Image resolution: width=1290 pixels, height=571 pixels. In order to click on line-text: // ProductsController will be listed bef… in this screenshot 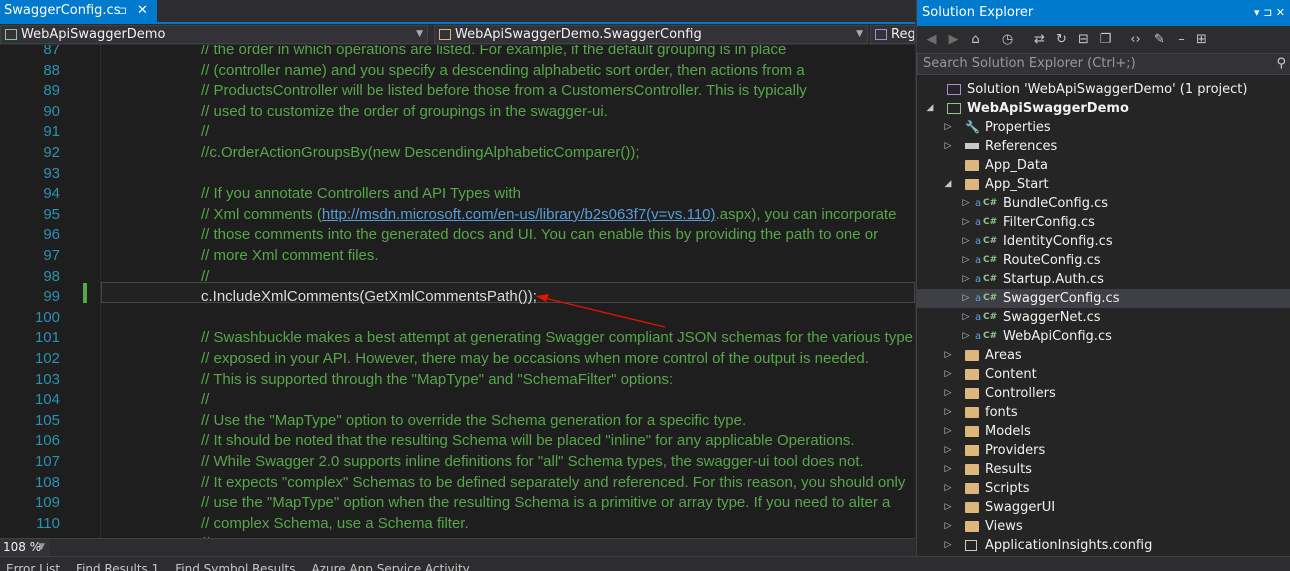, I will do `click(504, 91)`.